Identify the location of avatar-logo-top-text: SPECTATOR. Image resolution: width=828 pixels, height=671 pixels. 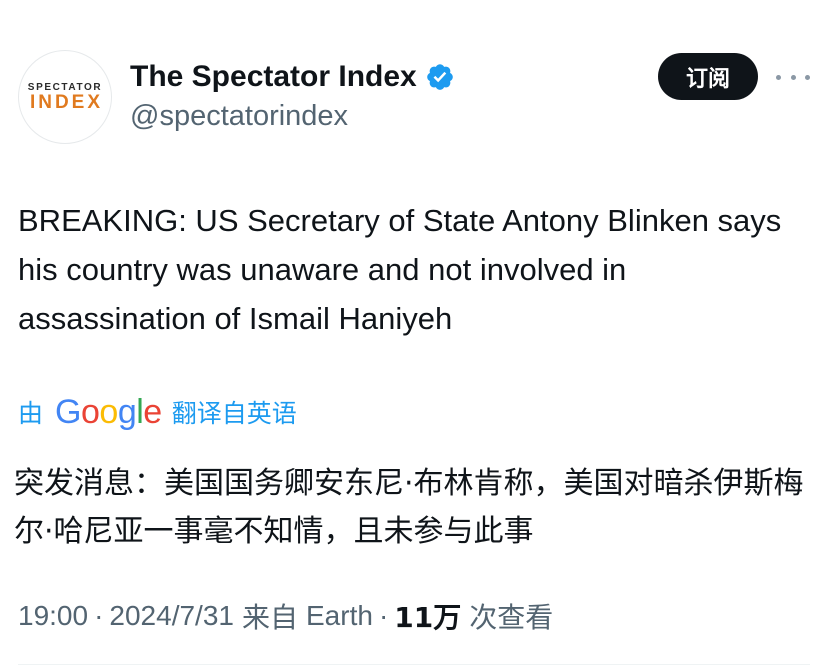
(65, 87).